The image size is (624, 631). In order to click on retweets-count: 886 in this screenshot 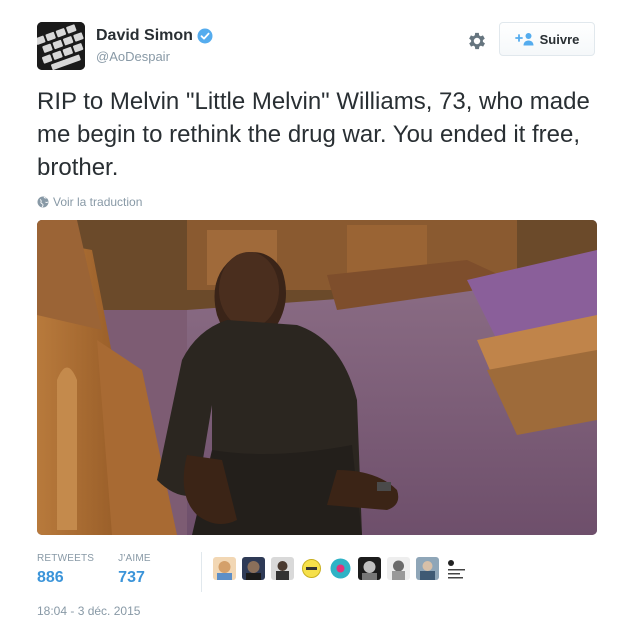, I will do `click(65, 578)`.